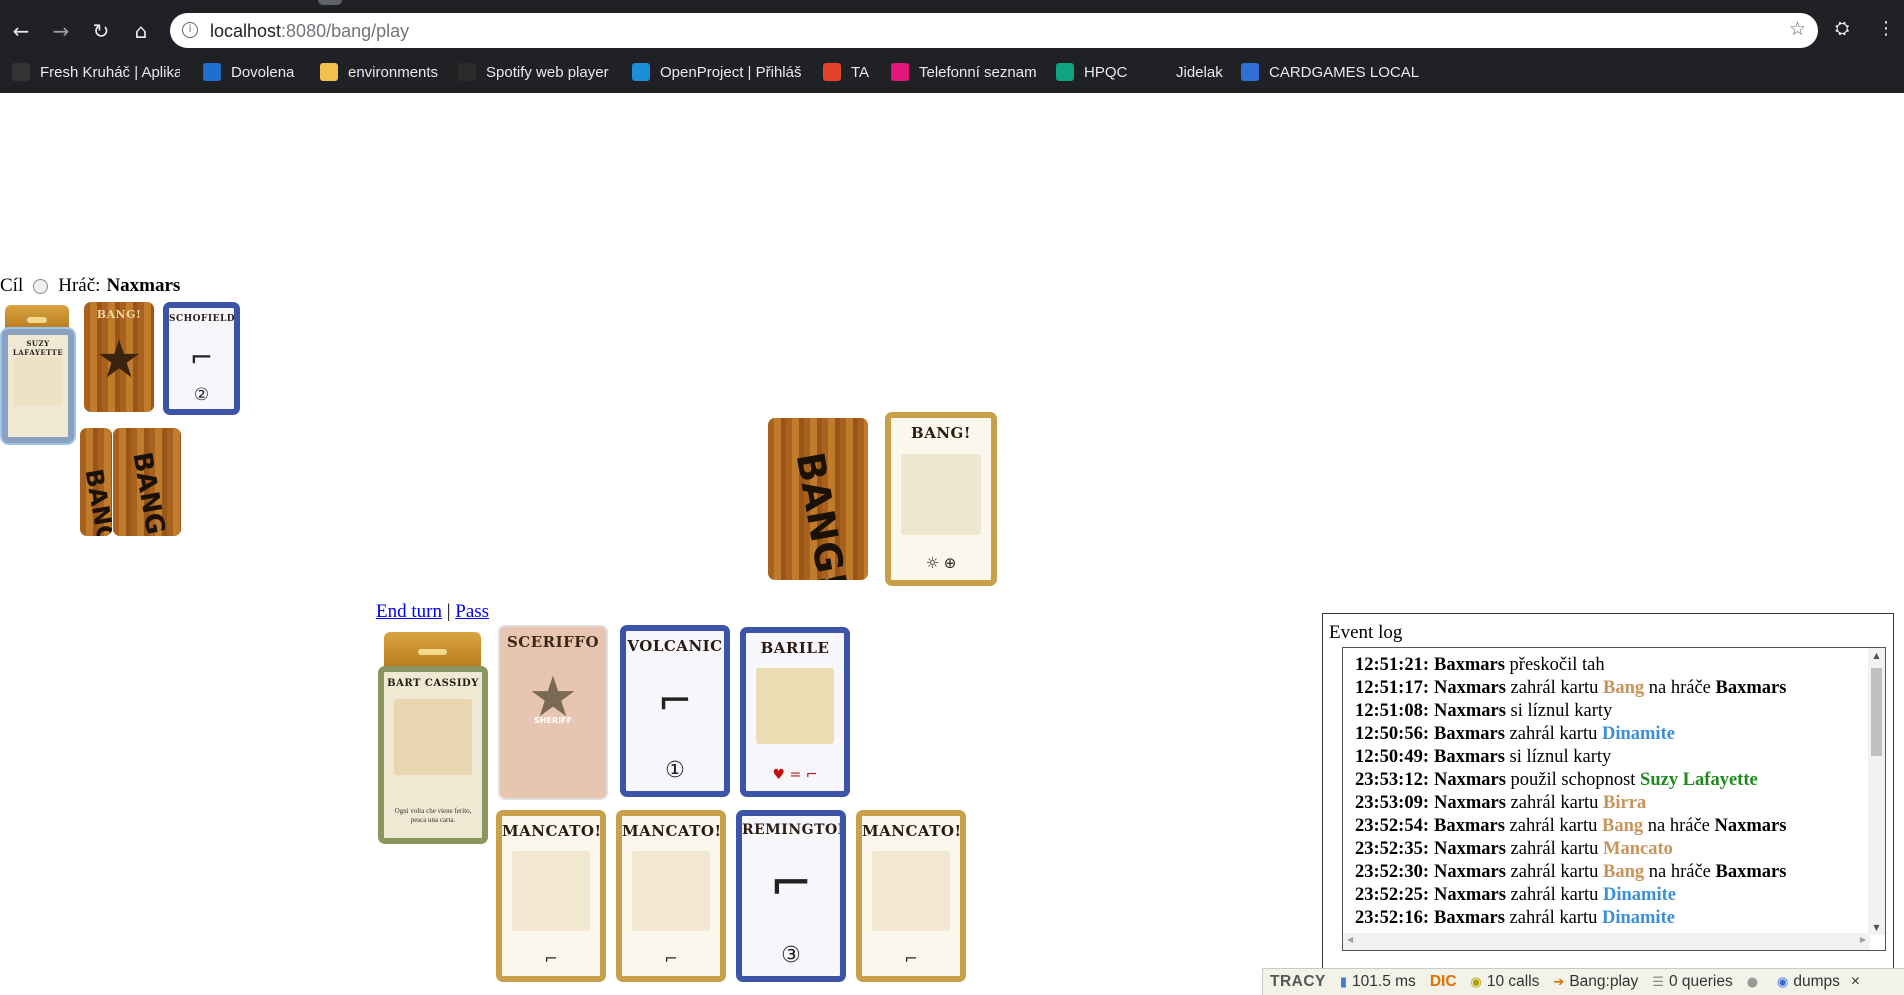 The height and width of the screenshot is (995, 1904). What do you see at coordinates (433, 683) in the screenshot?
I see `my-character-name: BART CASSIDY` at bounding box center [433, 683].